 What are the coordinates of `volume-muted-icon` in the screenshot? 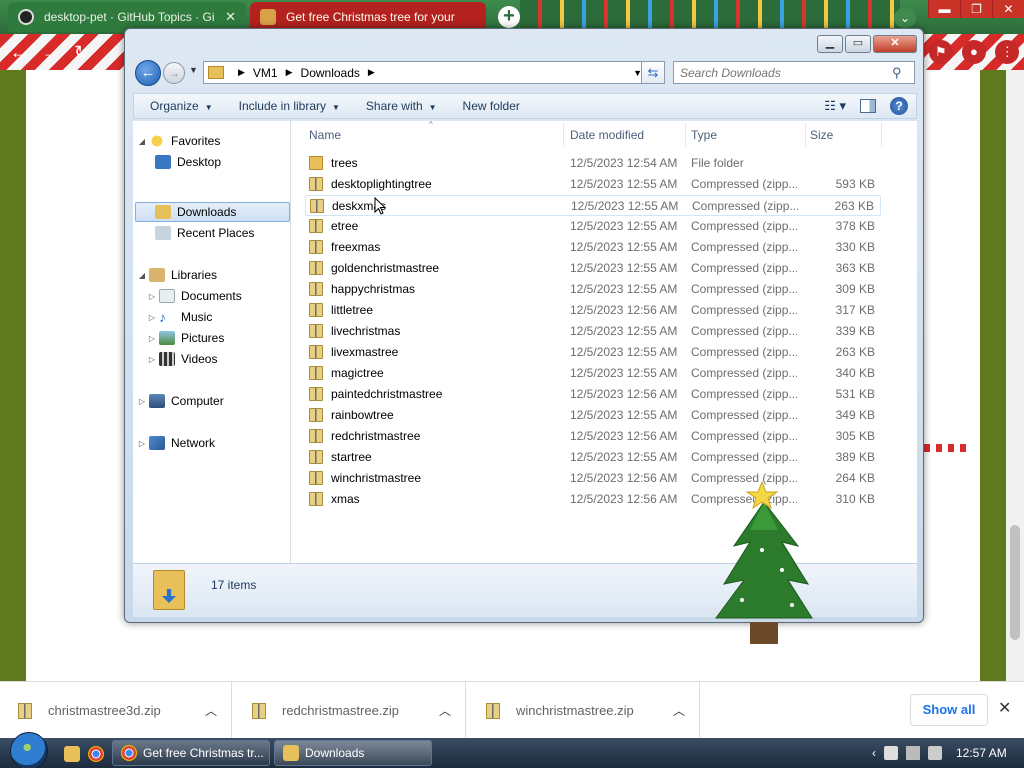 It's located at (935, 753).